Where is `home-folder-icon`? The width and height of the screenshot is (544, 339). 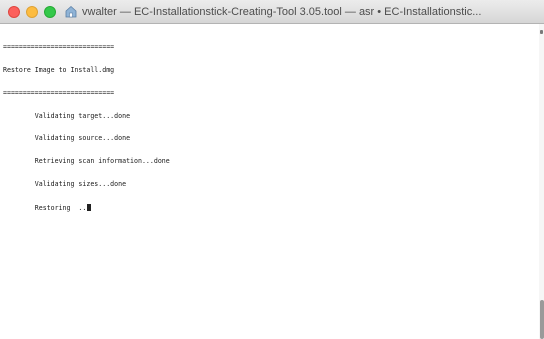
home-folder-icon is located at coordinates (71, 11).